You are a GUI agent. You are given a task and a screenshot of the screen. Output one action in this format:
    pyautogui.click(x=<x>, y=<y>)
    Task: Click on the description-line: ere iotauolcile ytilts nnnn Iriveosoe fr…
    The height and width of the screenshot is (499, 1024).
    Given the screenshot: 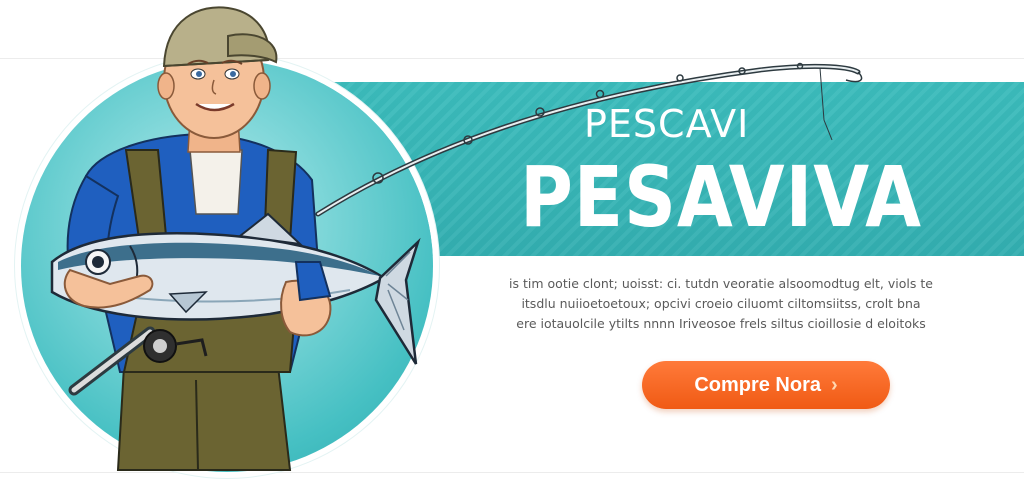 What is the action you would take?
    pyautogui.click(x=721, y=323)
    